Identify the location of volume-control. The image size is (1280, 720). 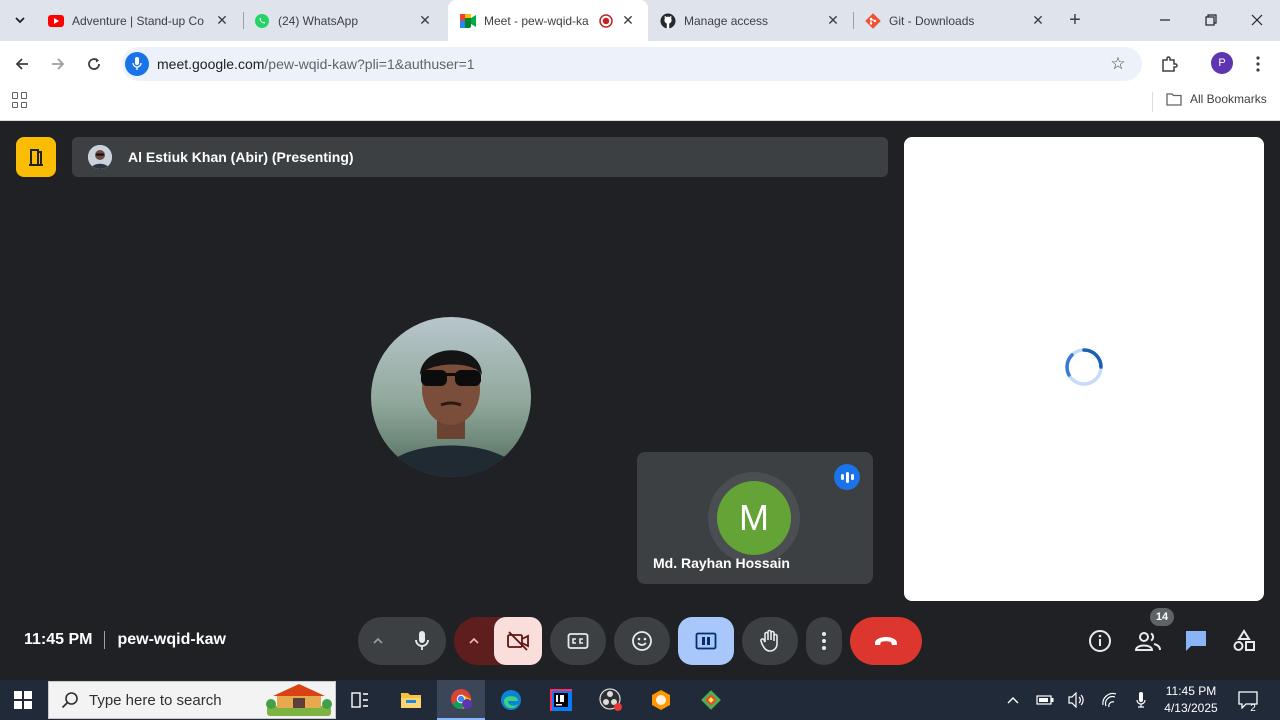
(1077, 700).